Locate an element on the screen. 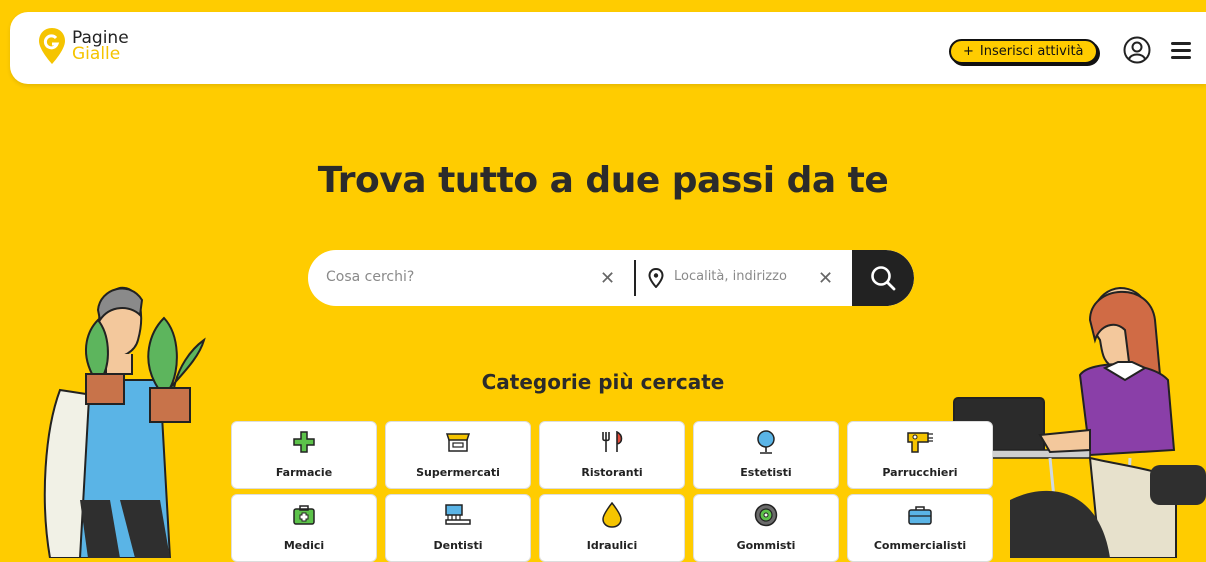  add-business-label: Inserisci attività is located at coordinates (1031, 51).